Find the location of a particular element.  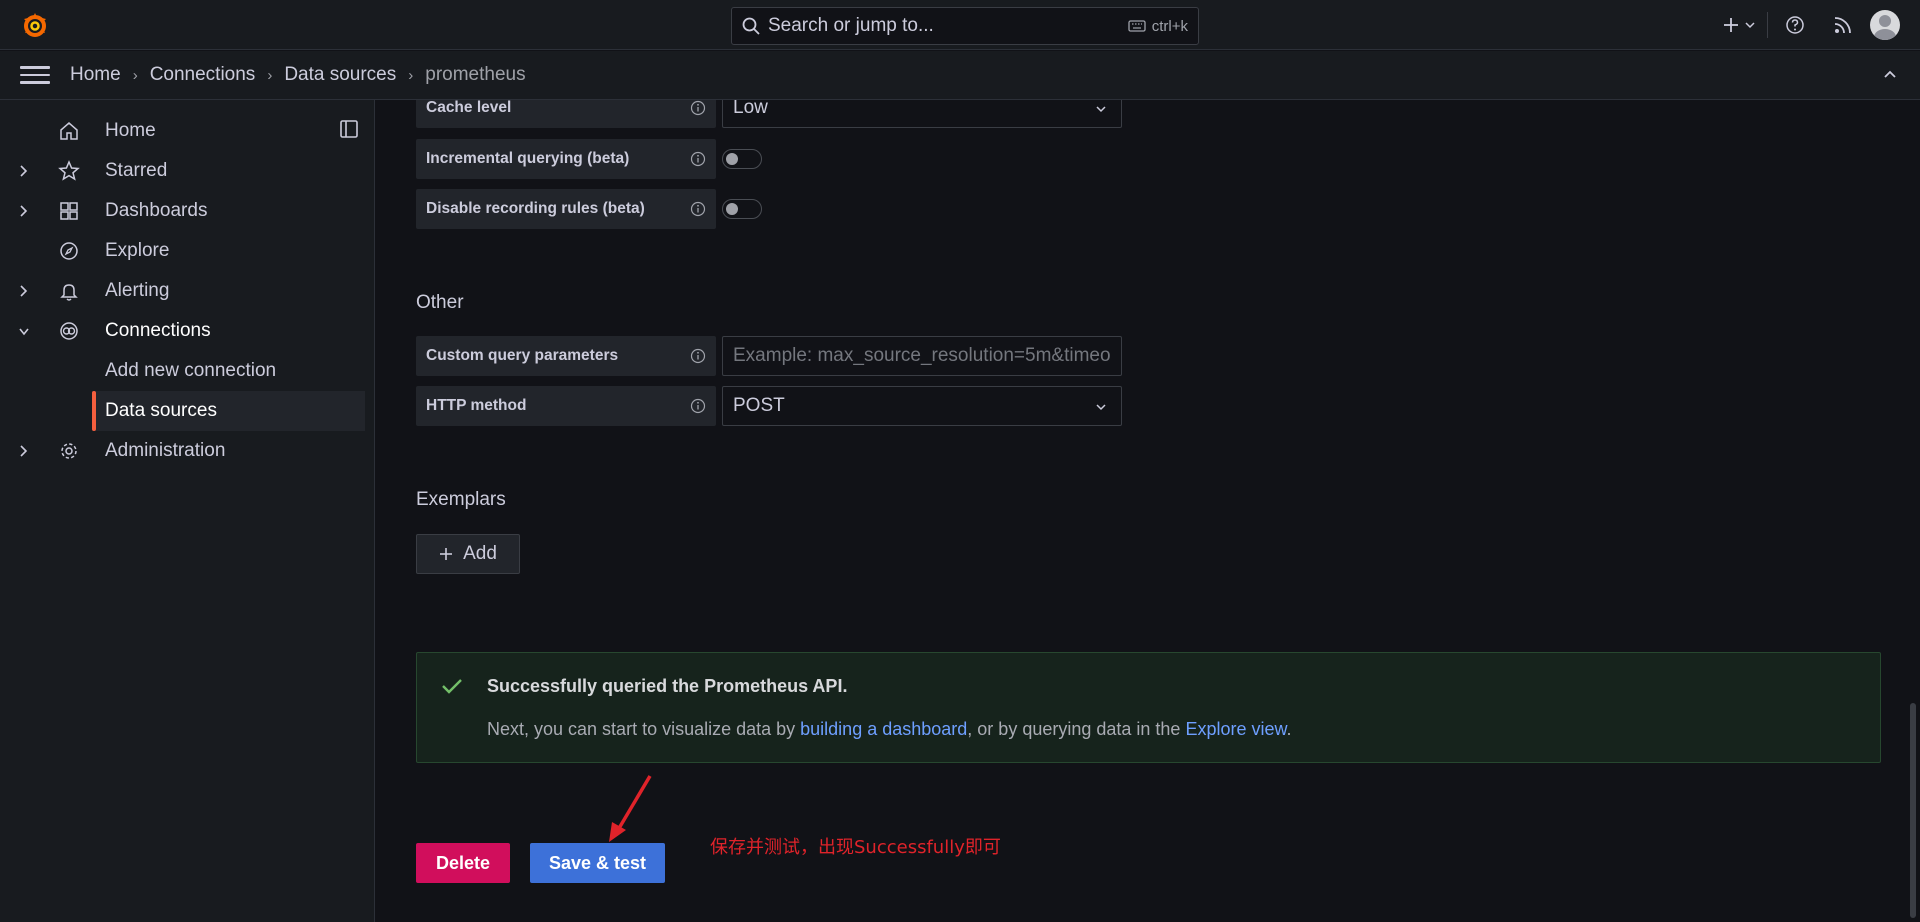

help-button is located at coordinates (1795, 25).